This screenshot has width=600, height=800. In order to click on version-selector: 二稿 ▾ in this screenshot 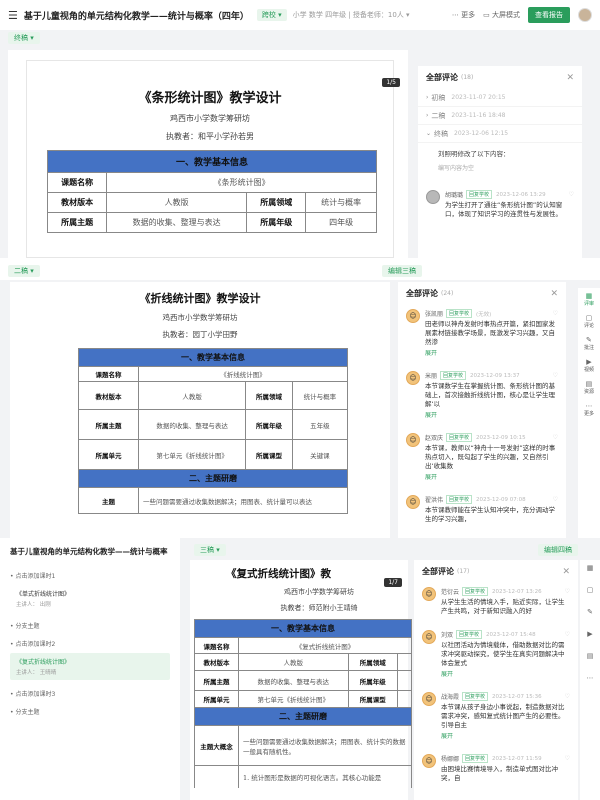, I will do `click(24, 271)`.